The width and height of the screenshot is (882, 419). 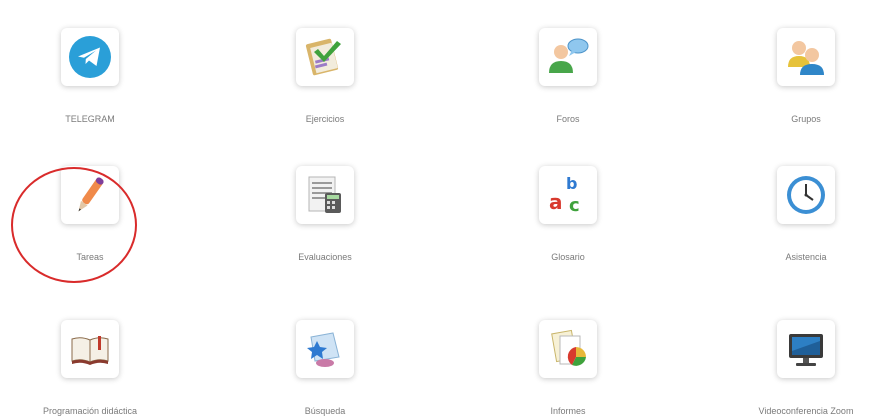 I want to click on tool-label: Ejercicios, so click(x=325, y=119).